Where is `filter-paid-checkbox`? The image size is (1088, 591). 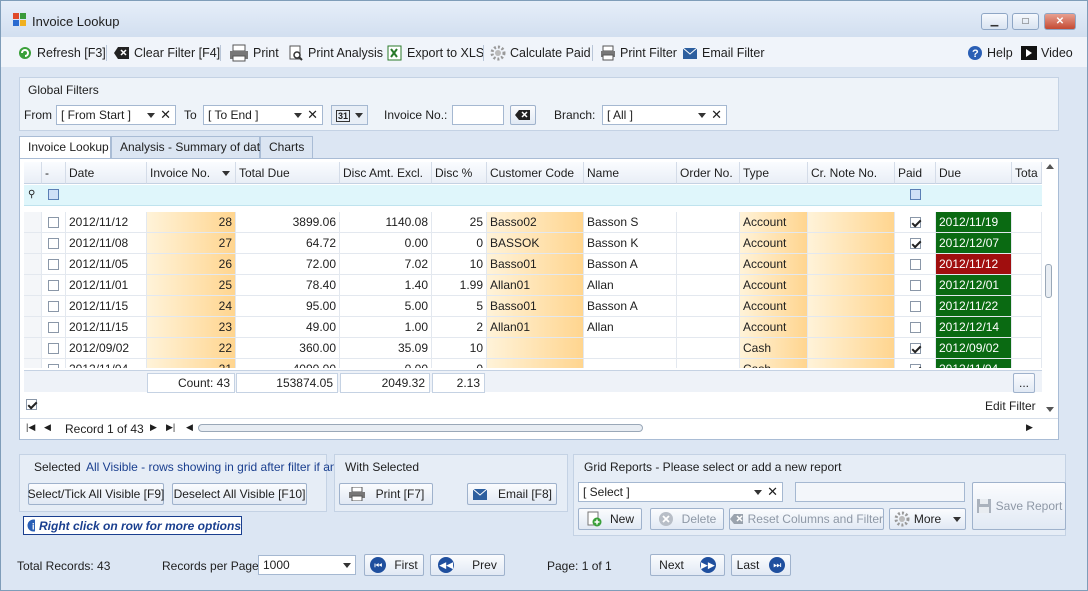 filter-paid-checkbox is located at coordinates (915, 194).